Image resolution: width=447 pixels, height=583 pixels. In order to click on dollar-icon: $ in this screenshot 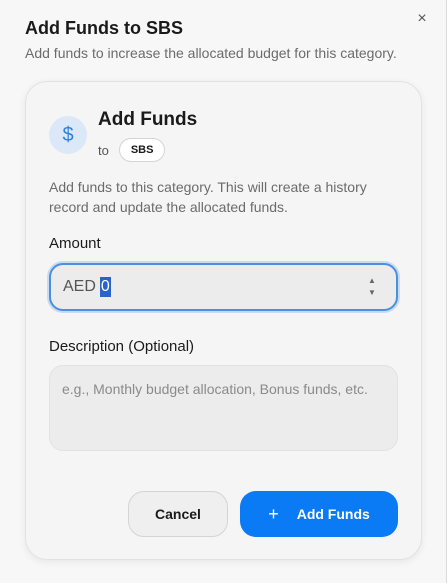, I will do `click(68, 135)`.